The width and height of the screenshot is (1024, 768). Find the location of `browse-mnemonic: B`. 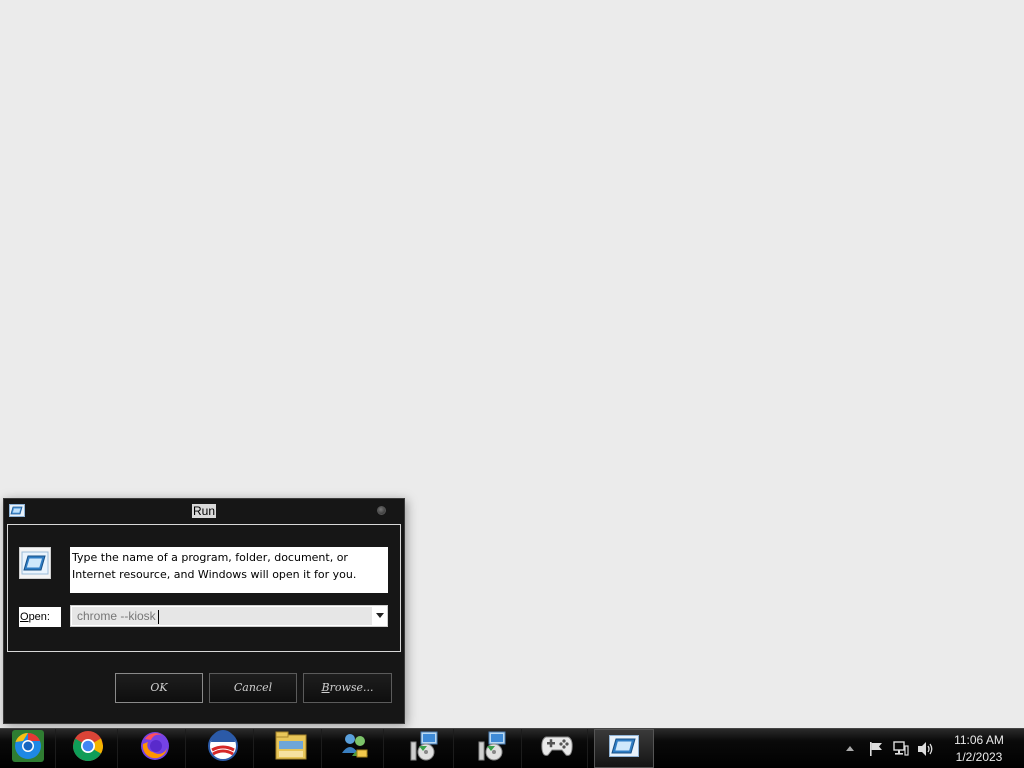

browse-mnemonic: B is located at coordinates (325, 687).